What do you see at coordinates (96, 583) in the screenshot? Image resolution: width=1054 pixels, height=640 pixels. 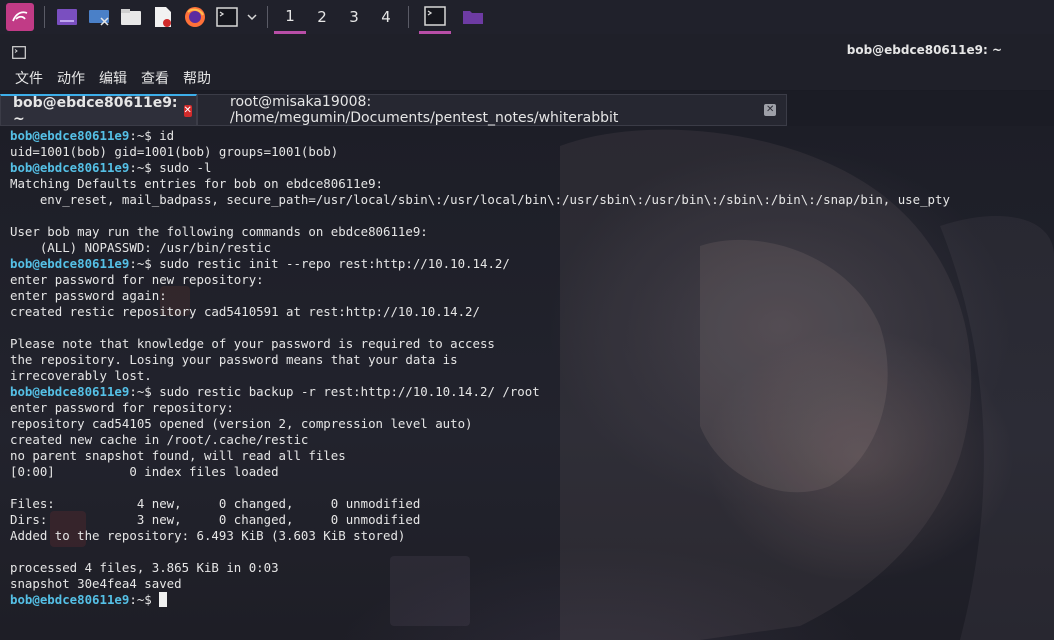 I see `output-line: snapshot 30e4fea4 saved` at bounding box center [96, 583].